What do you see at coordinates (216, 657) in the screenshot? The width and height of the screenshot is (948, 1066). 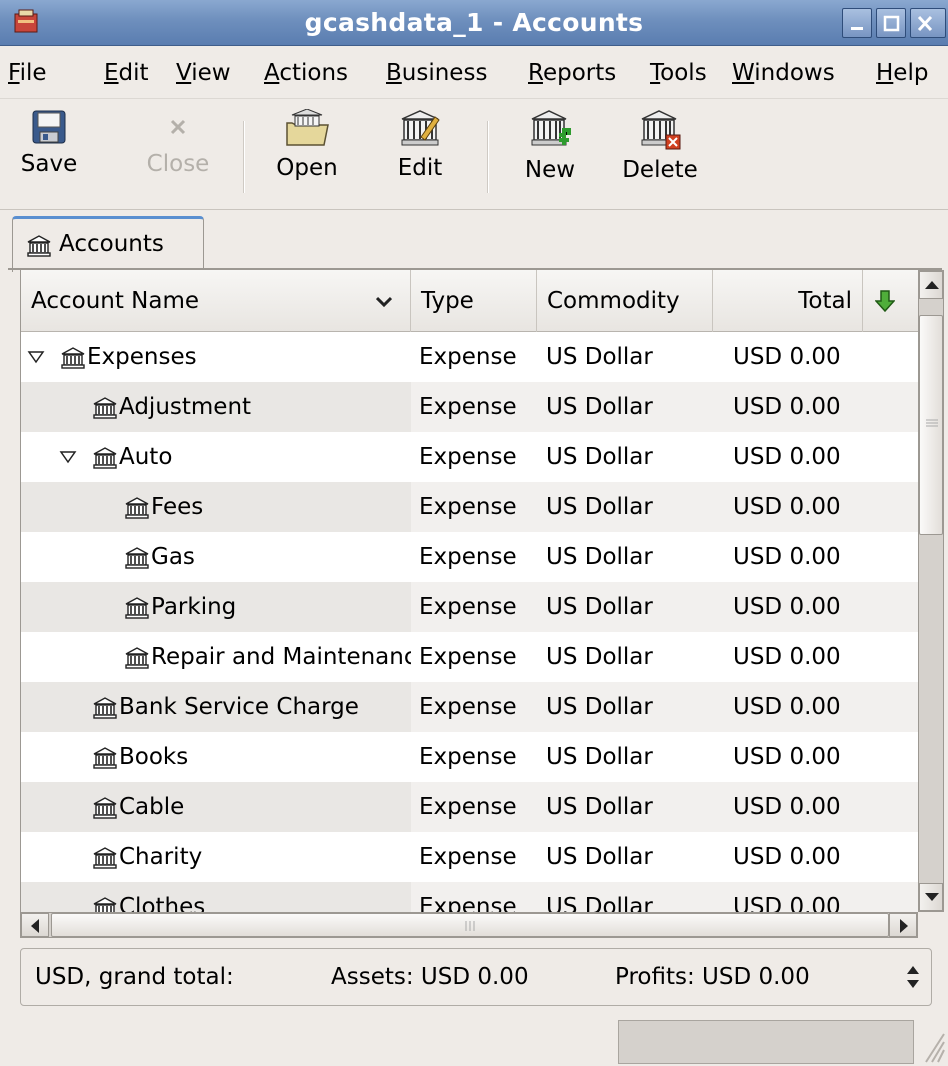 I see `account-name-cell: Repair and Maintenance` at bounding box center [216, 657].